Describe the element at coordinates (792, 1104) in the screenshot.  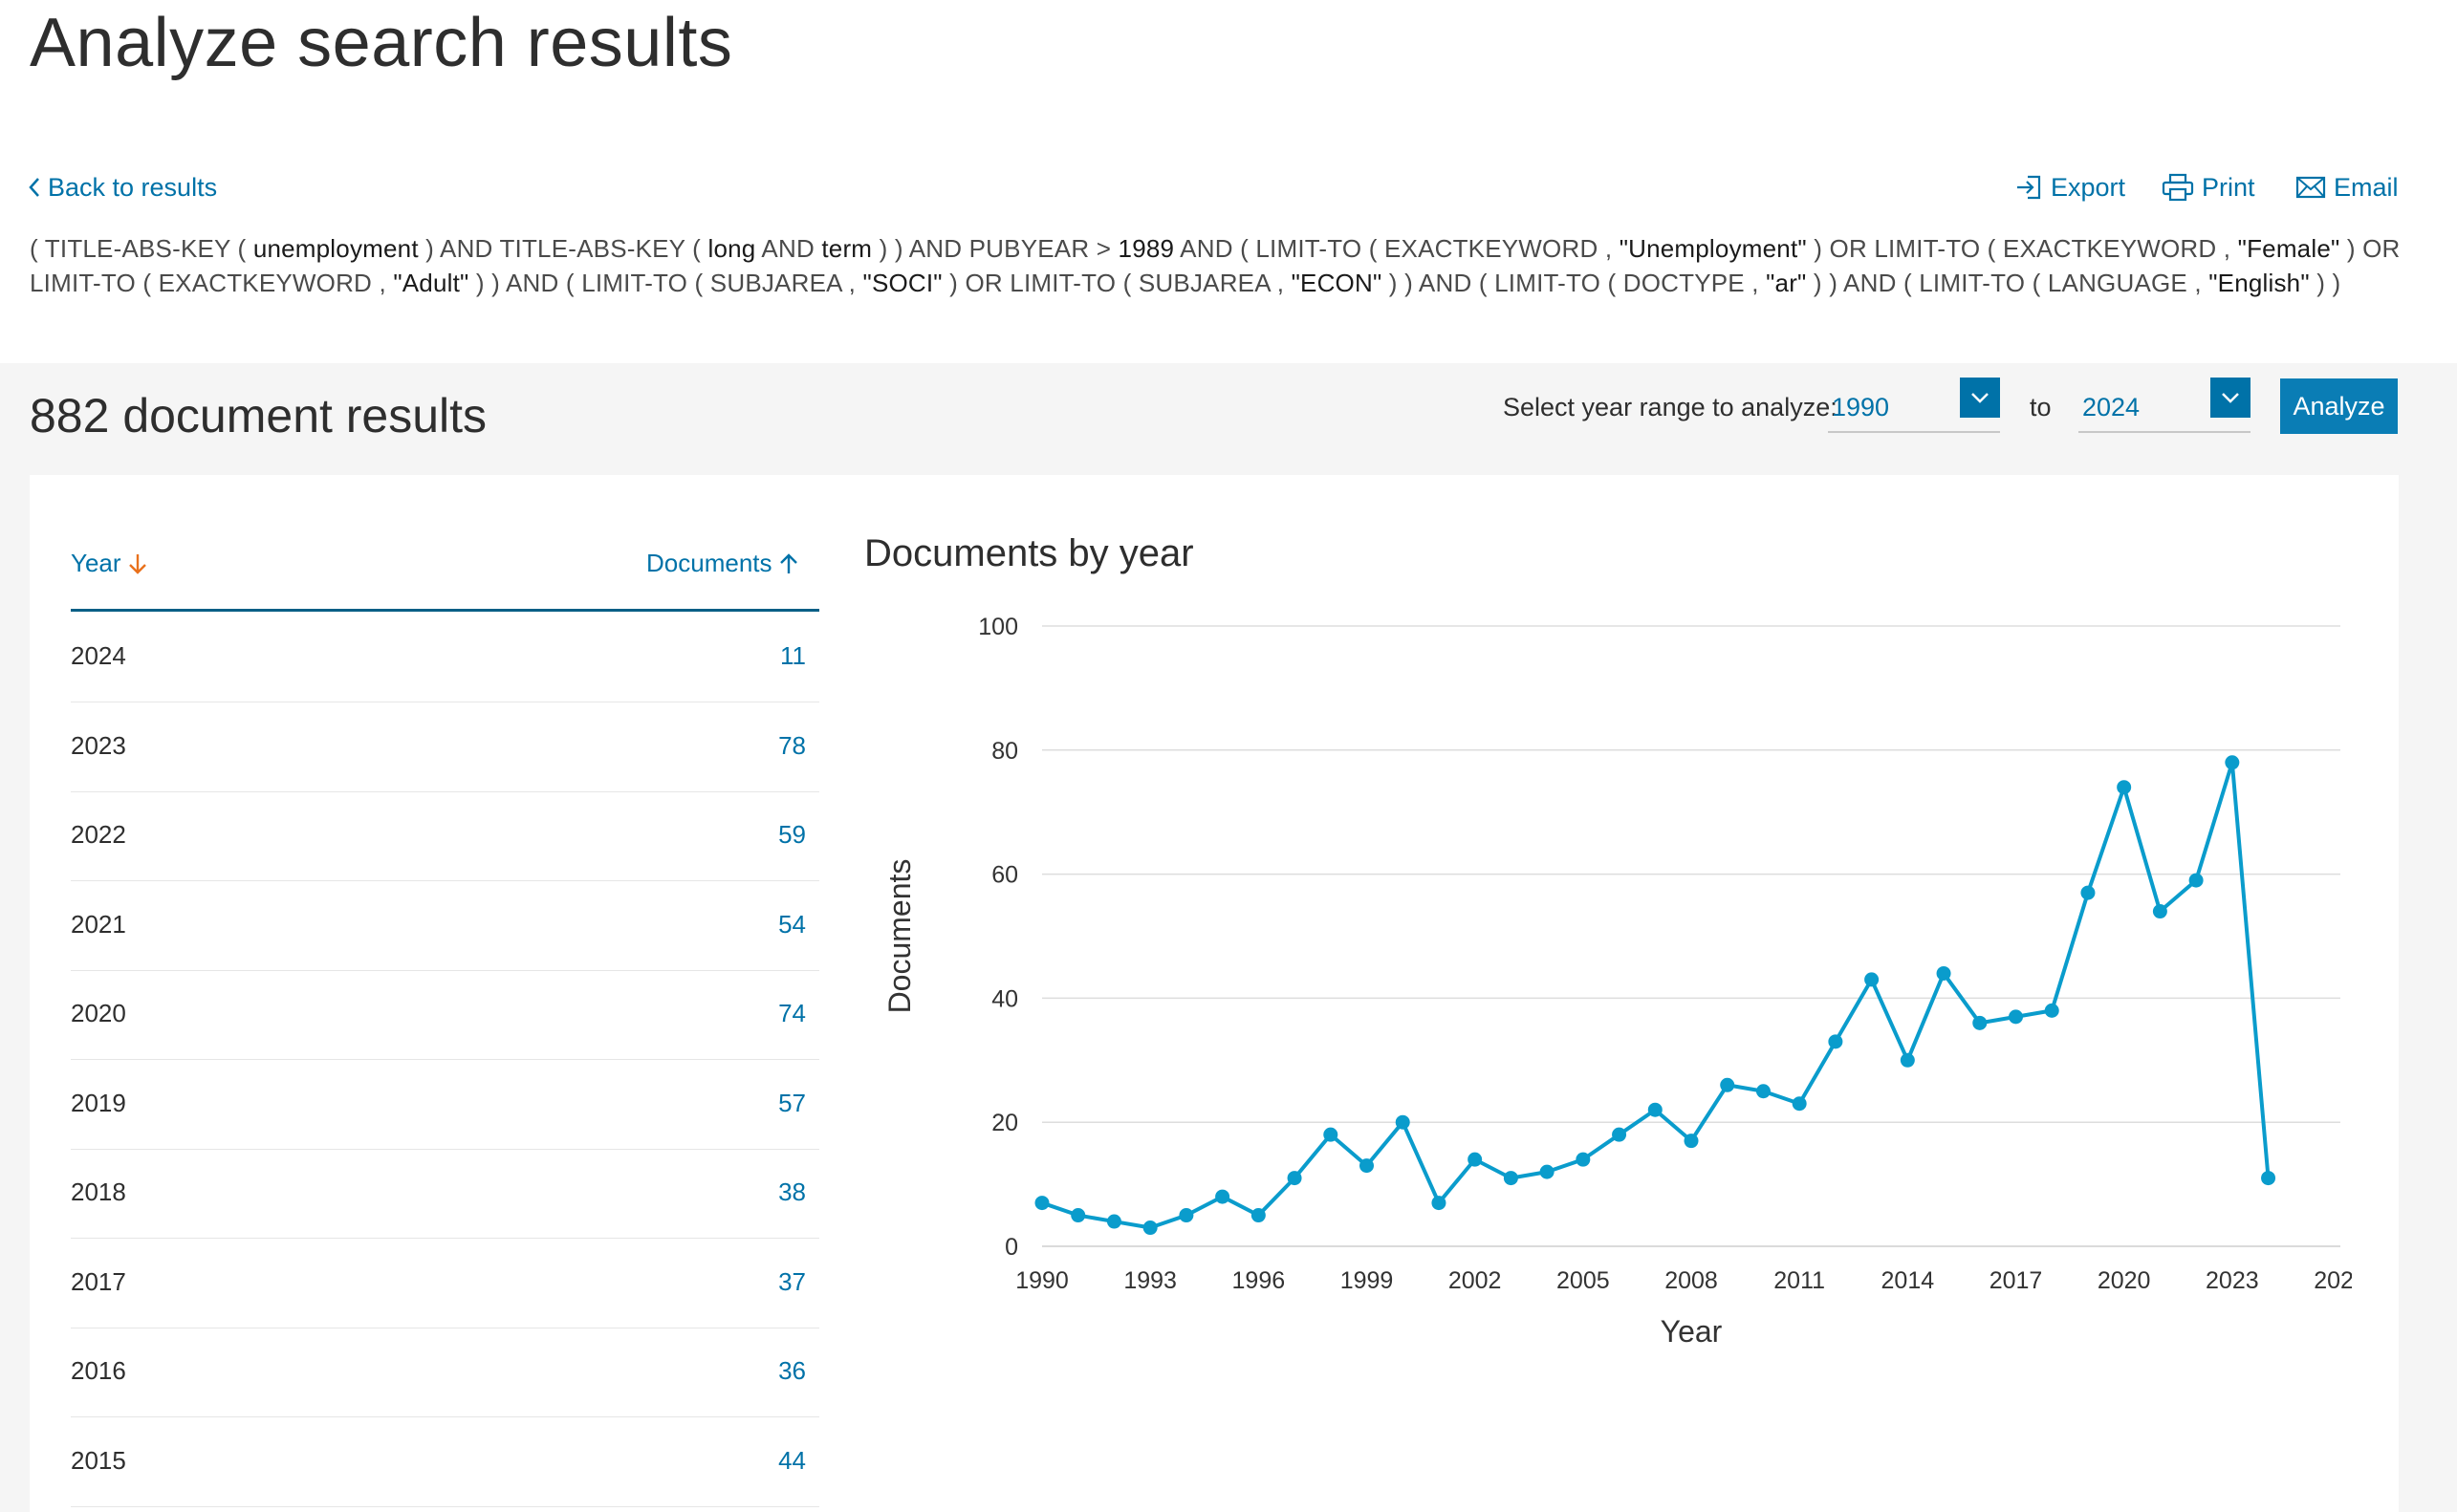
I see `row-document-count: 57` at that location.